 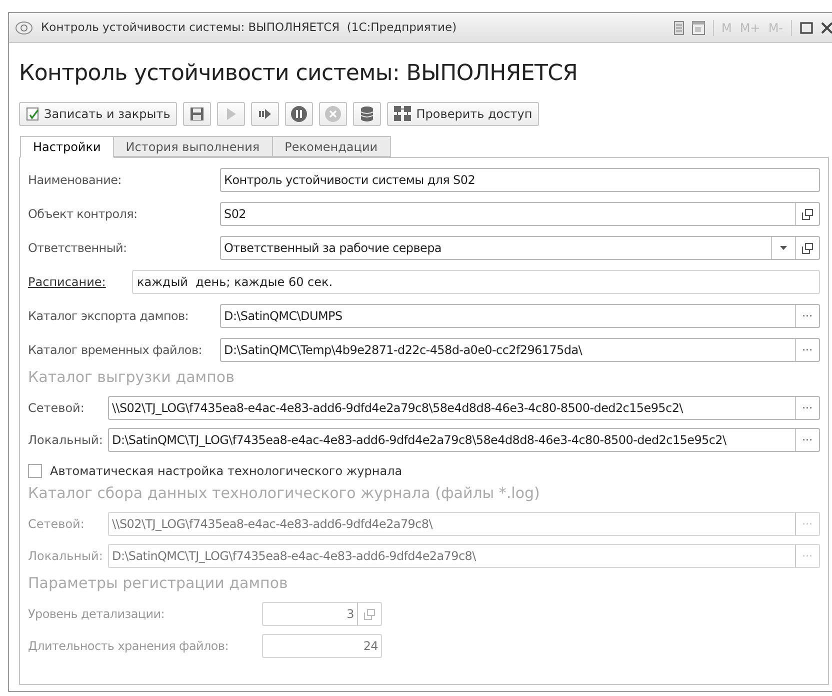 I want to click on input-field: D:\SatinQMC\Temp\4b9e2871-d22c-458d-a0e0-cc2f296175da\, so click(x=520, y=350).